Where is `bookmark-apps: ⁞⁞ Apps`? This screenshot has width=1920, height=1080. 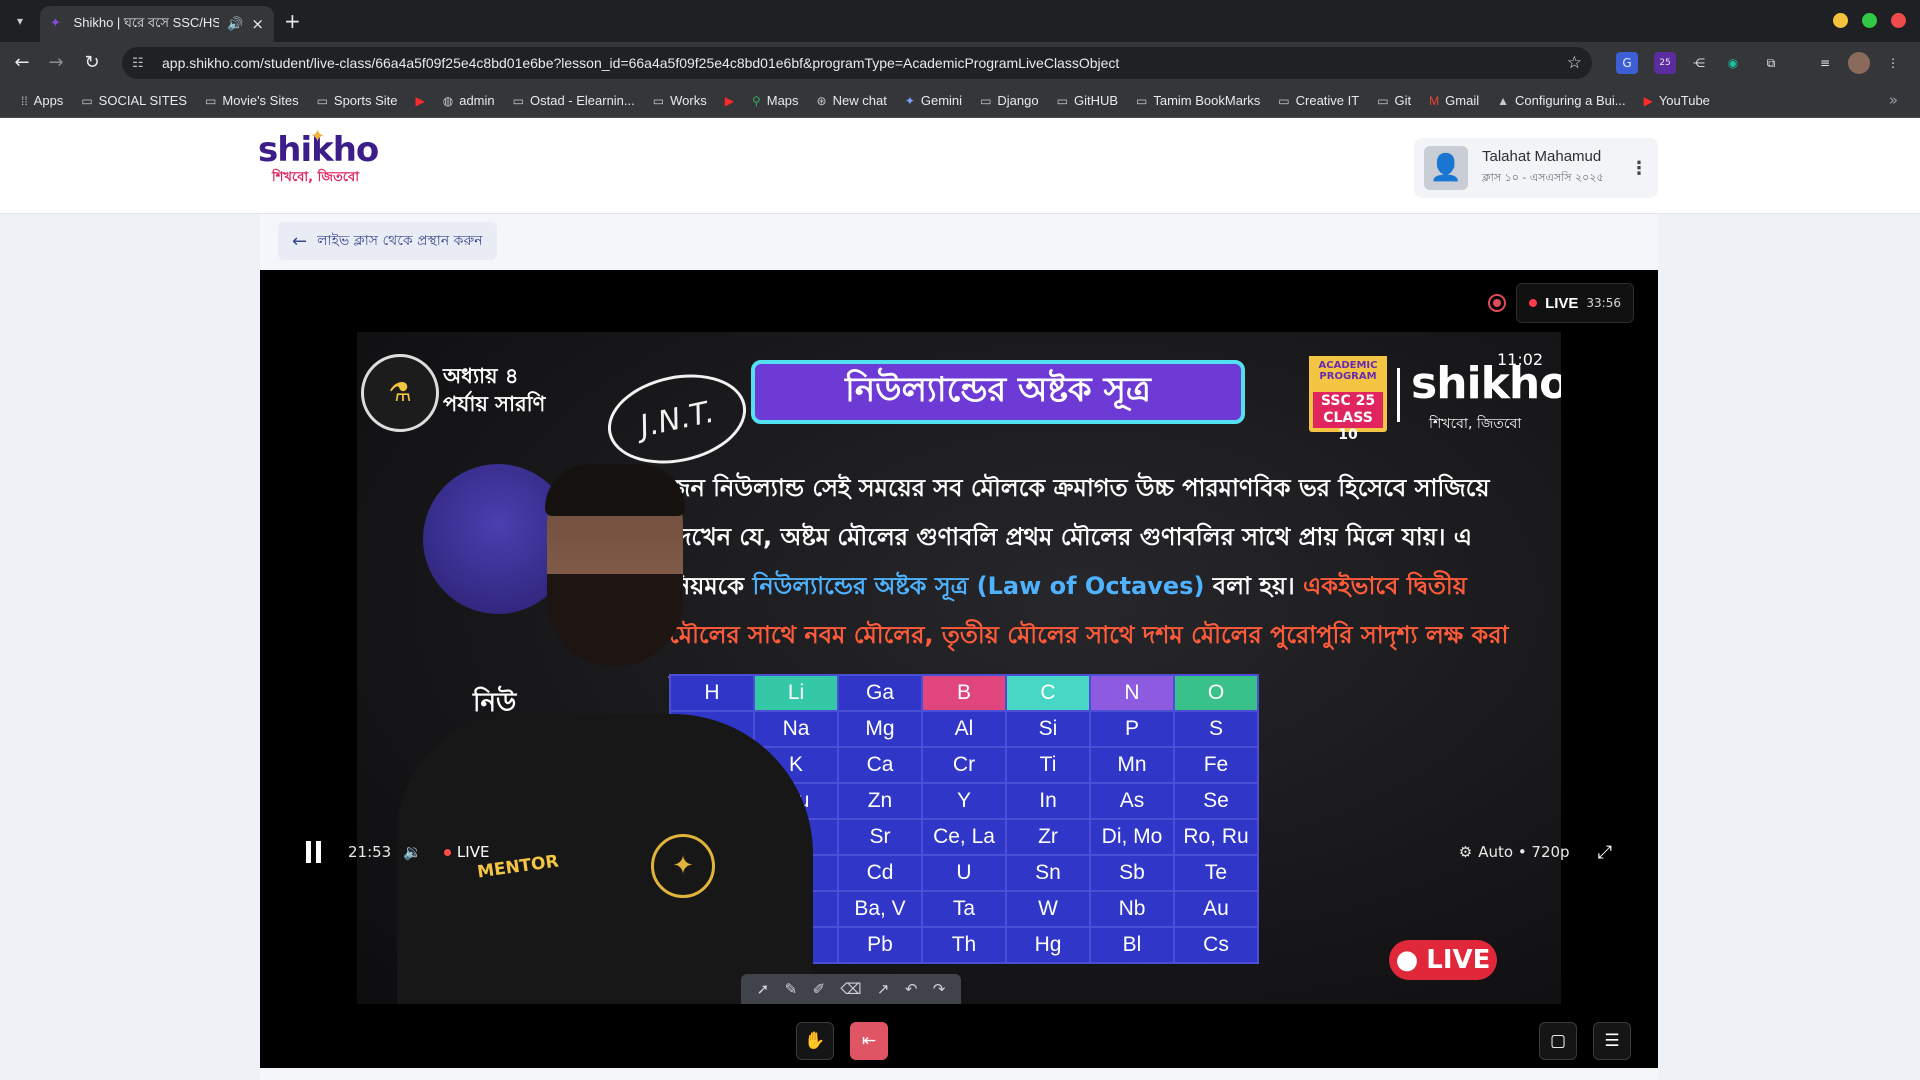
bookmark-apps: ⁞⁞ Apps is located at coordinates (42, 101).